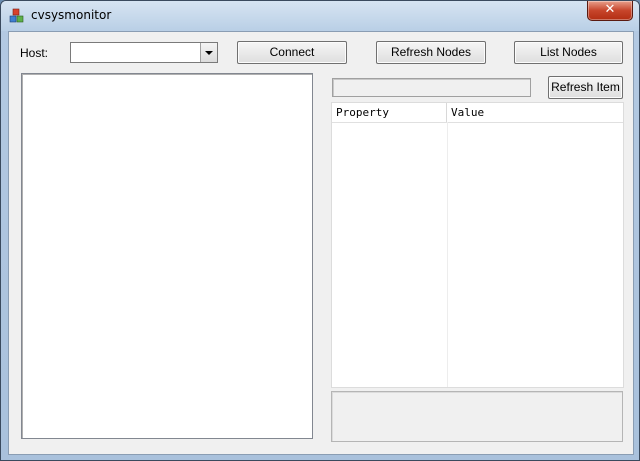 The height and width of the screenshot is (461, 640). I want to click on window-title: cvsysmonitor, so click(71, 15).